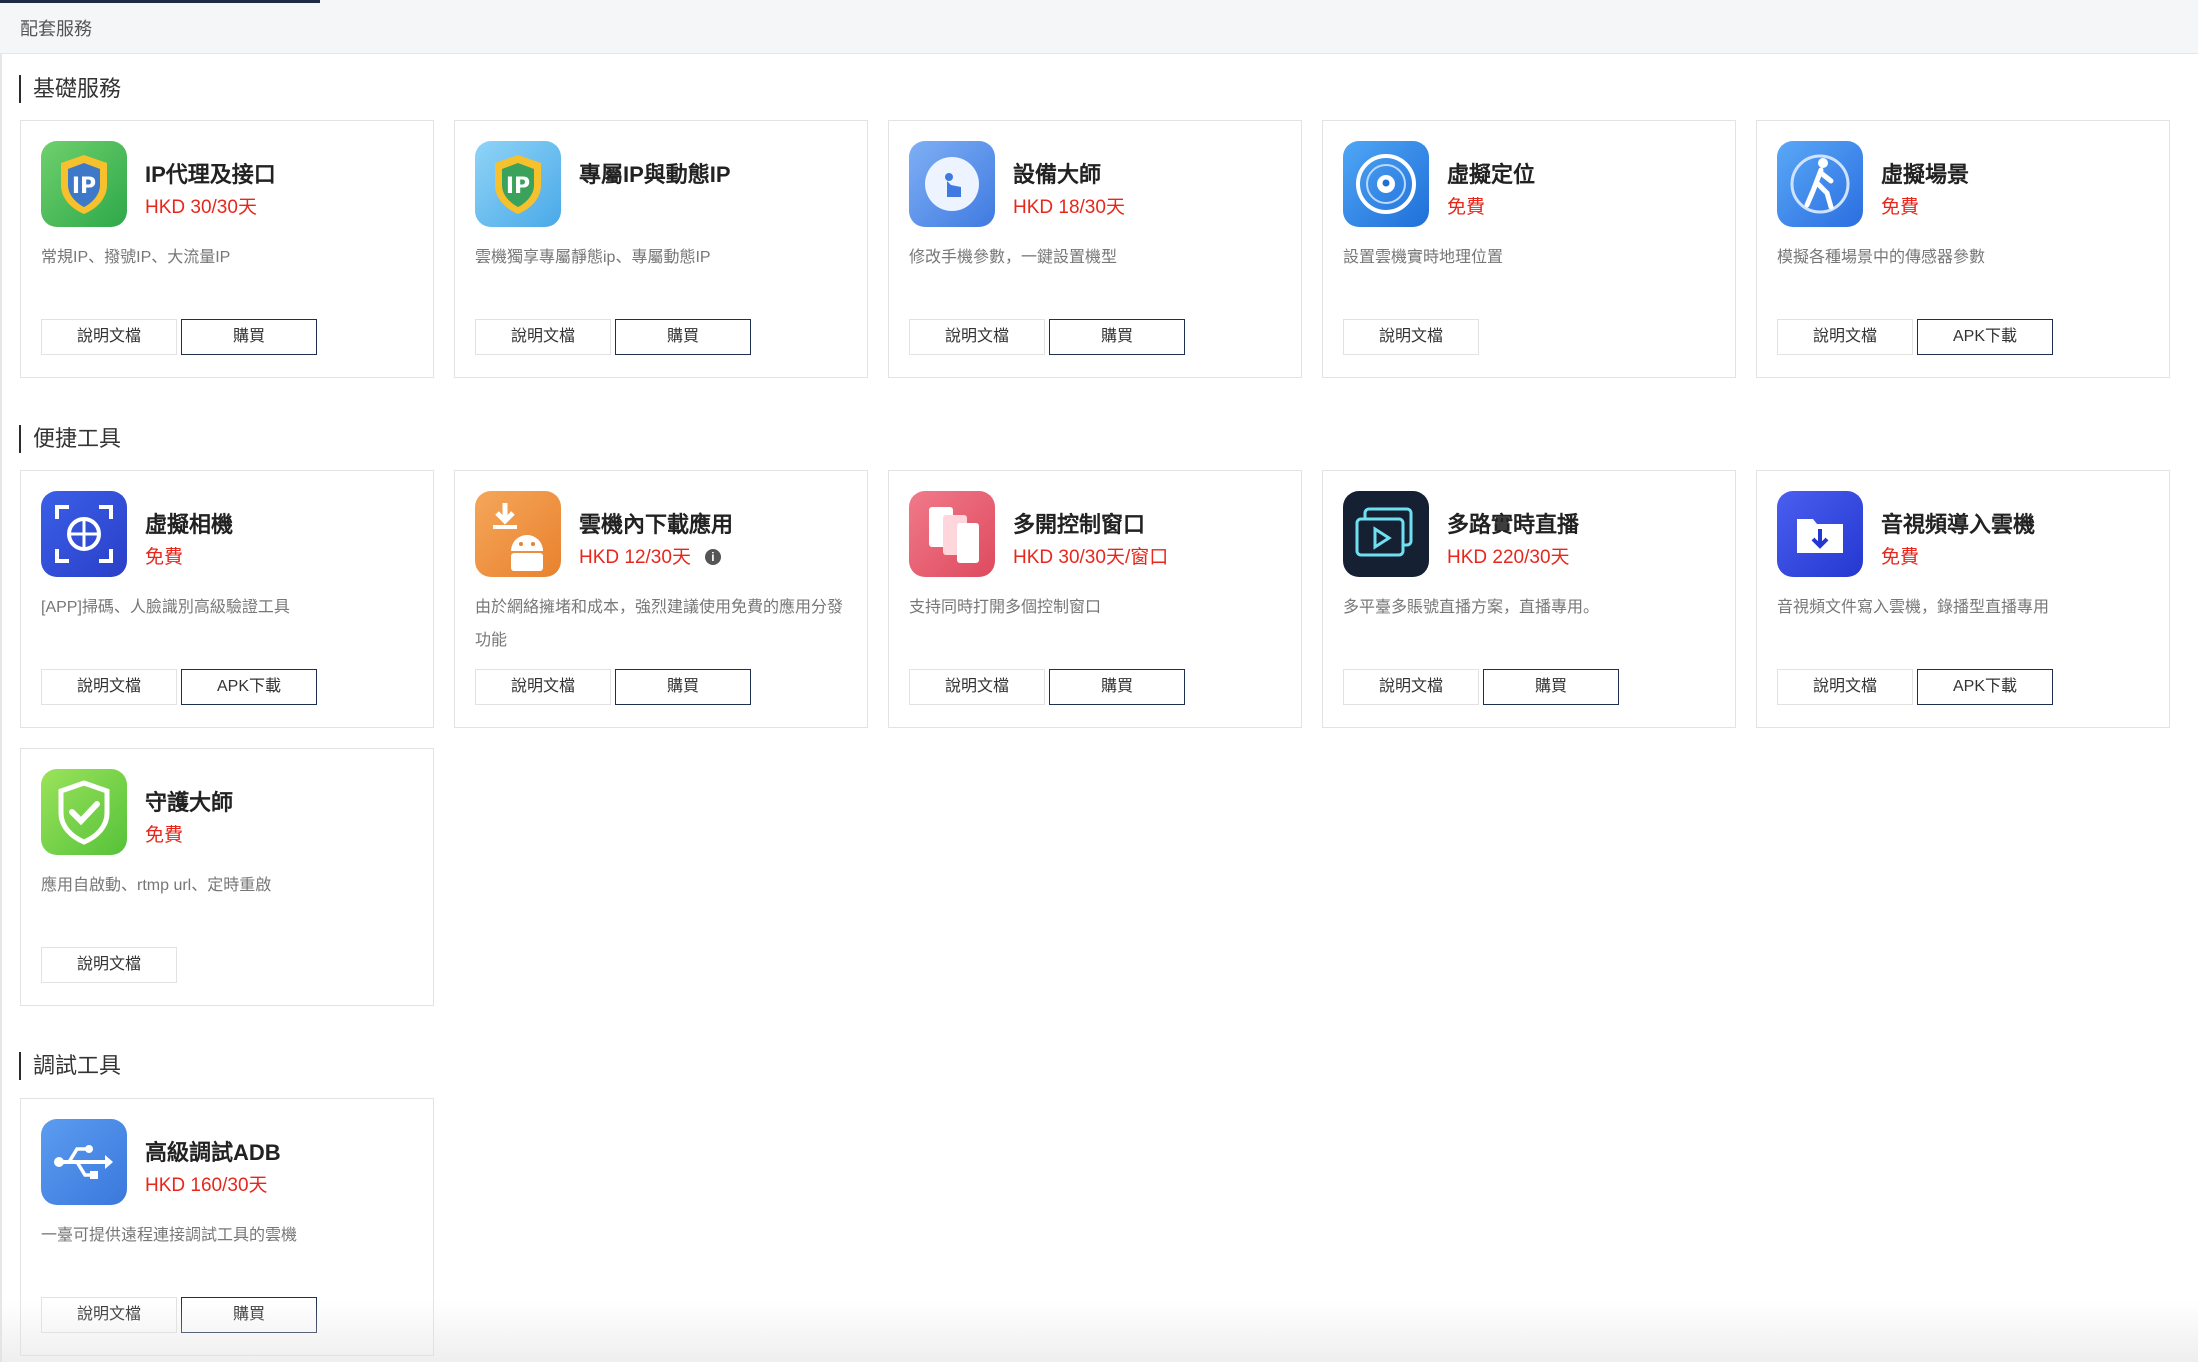  Describe the element at coordinates (56, 29) in the screenshot. I see `page-title: 配套服務` at that location.